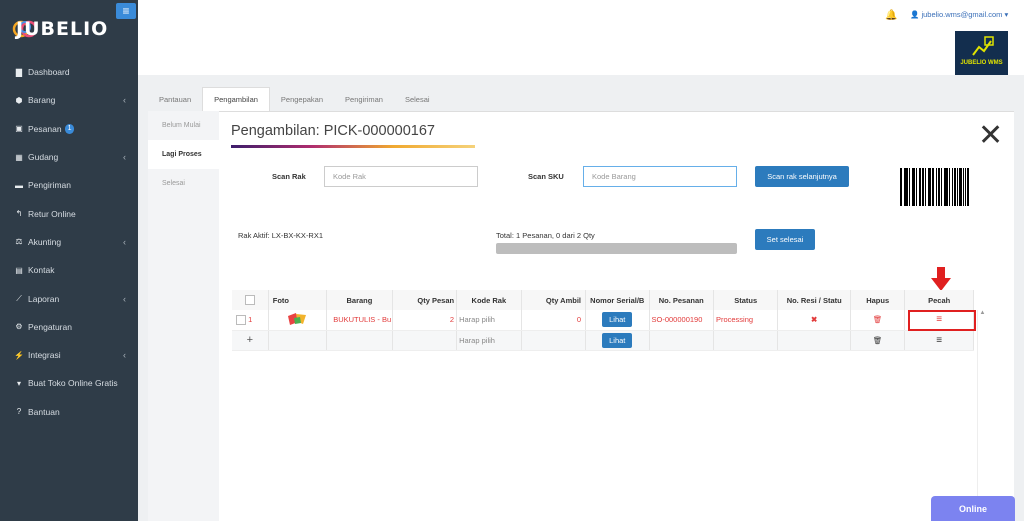 The height and width of the screenshot is (521, 1024). I want to click on sidebar-item-label: Bantuan, so click(44, 411).